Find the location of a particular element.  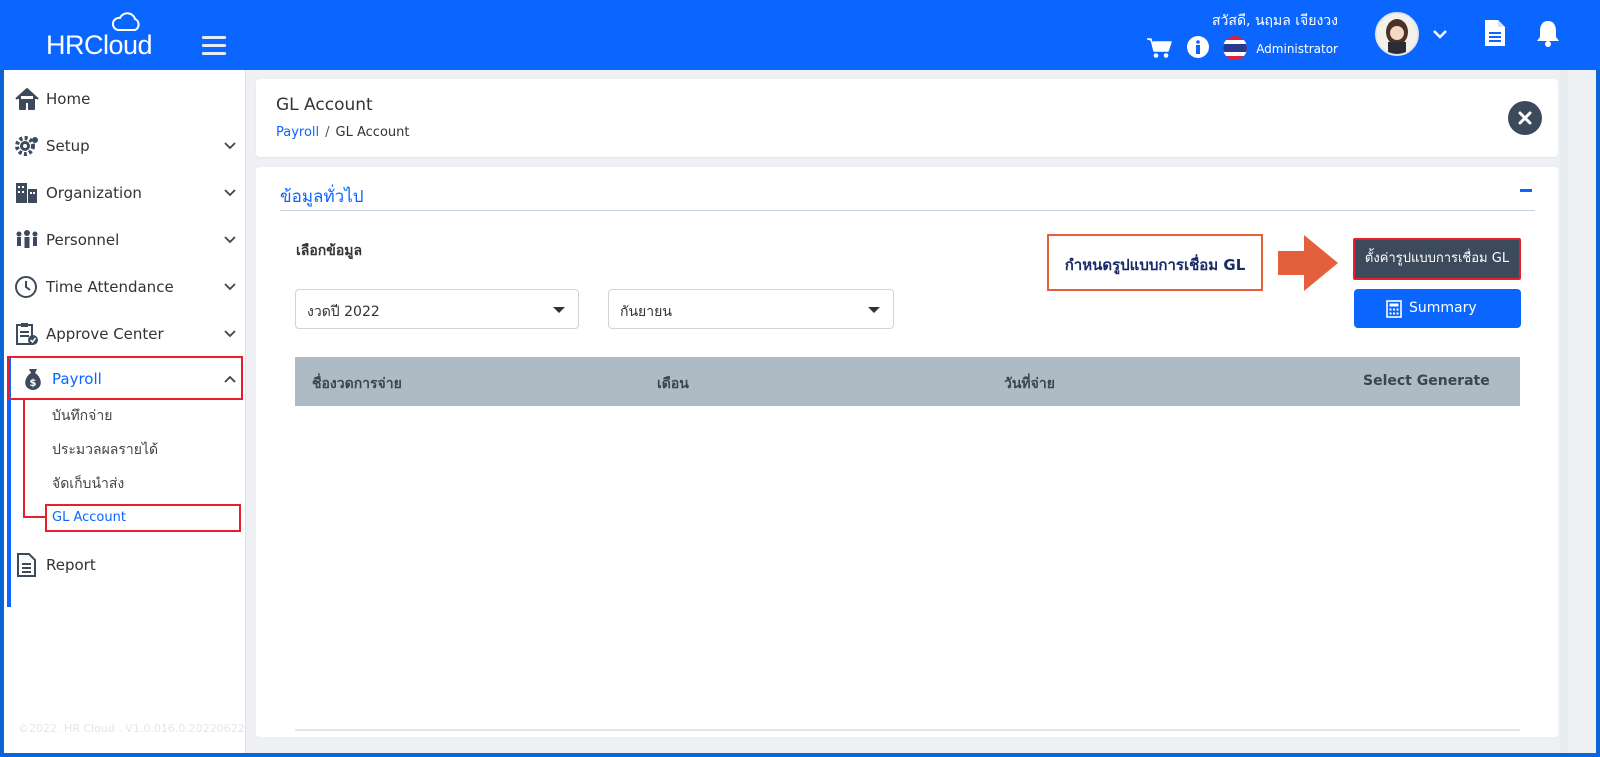

arrow-right-icon is located at coordinates (1308, 263).